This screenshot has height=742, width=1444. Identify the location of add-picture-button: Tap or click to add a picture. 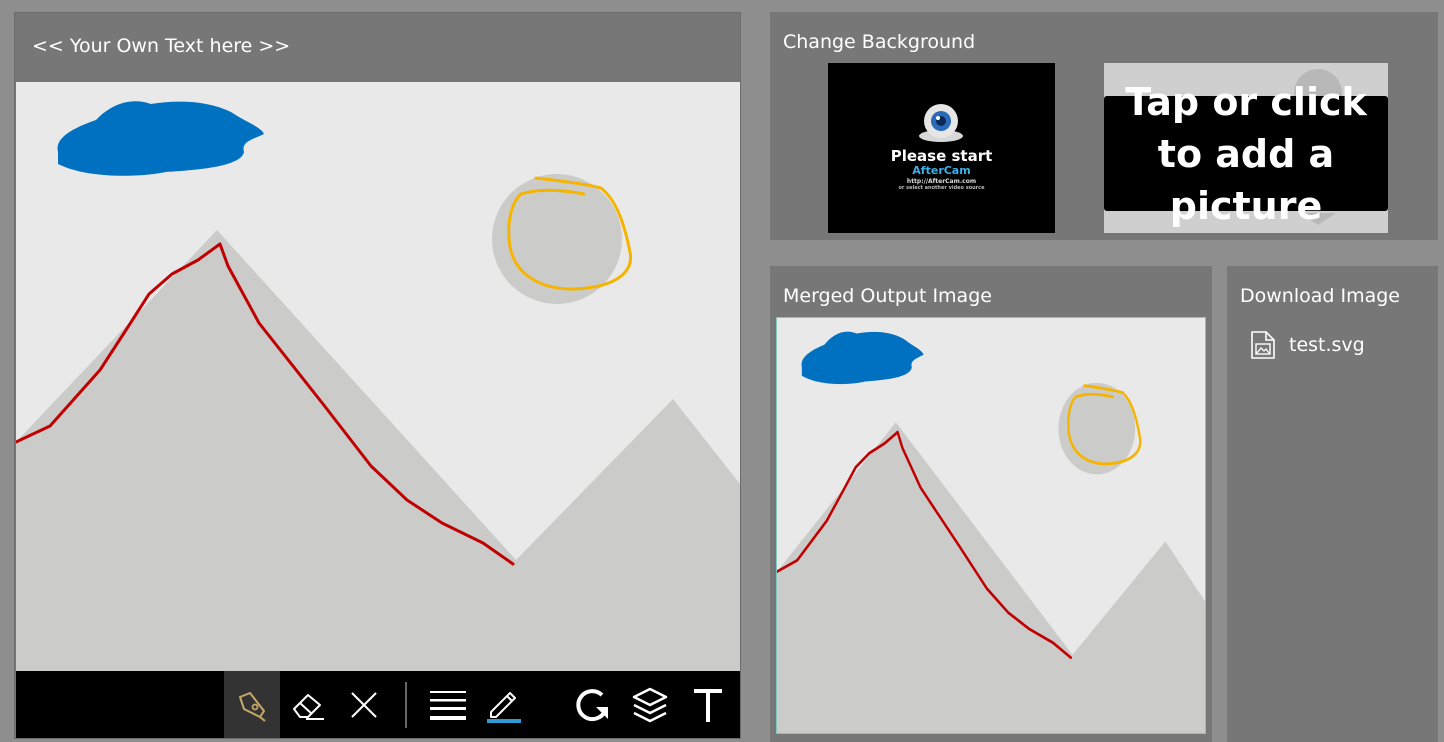
(1246, 148).